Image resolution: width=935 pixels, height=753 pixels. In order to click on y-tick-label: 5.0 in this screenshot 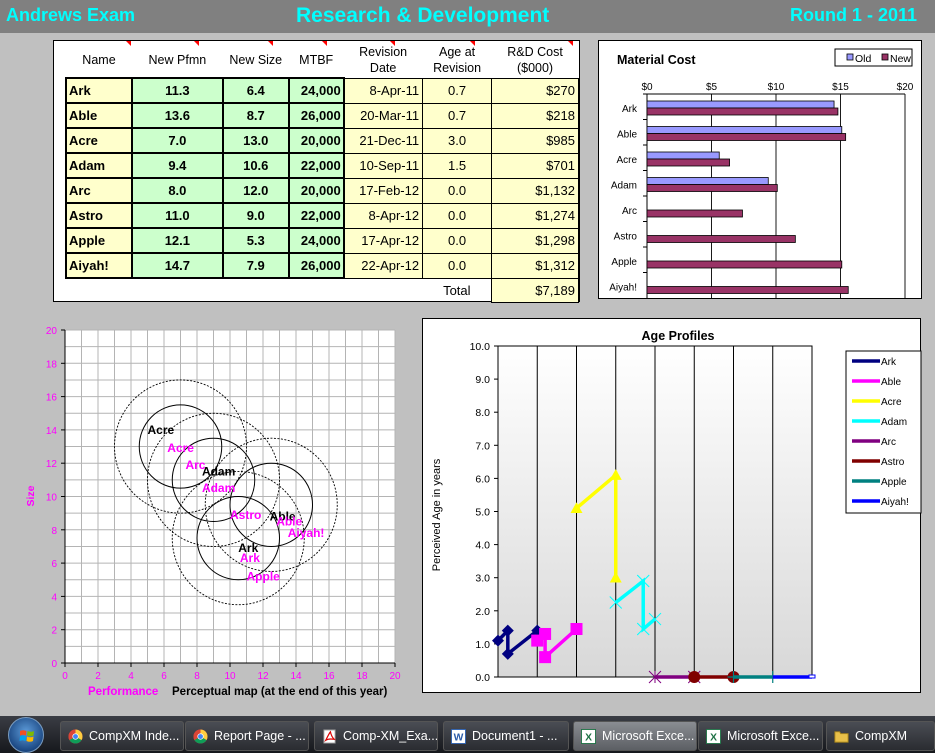, I will do `click(482, 513)`.